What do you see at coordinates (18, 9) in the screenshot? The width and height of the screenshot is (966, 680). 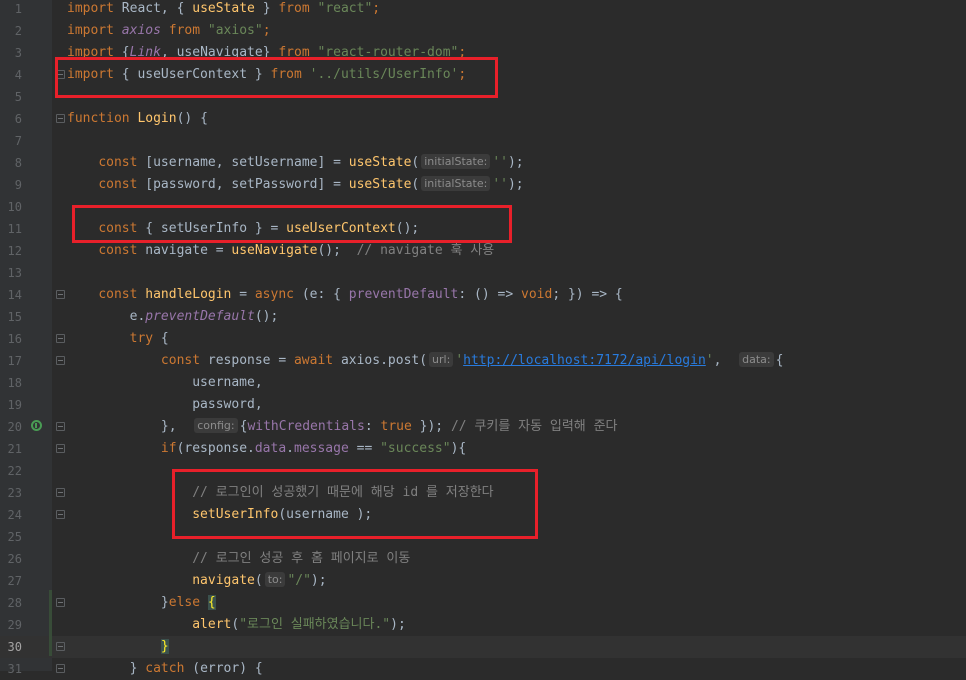 I see `line-number: 1` at bounding box center [18, 9].